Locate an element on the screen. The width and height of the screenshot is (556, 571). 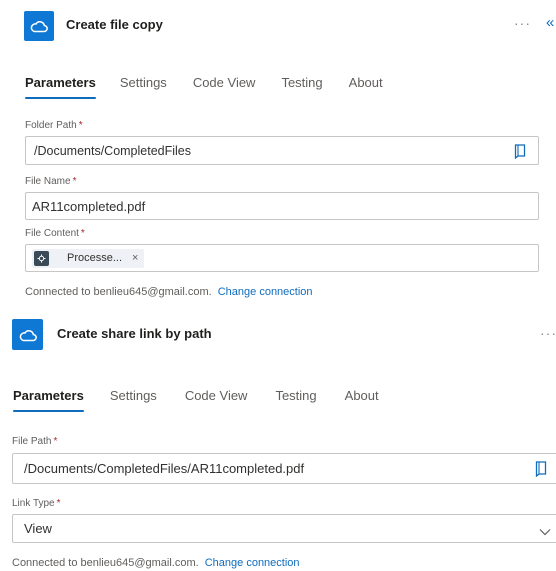
dynamic-content-token: Processe... × is located at coordinates (88, 258).